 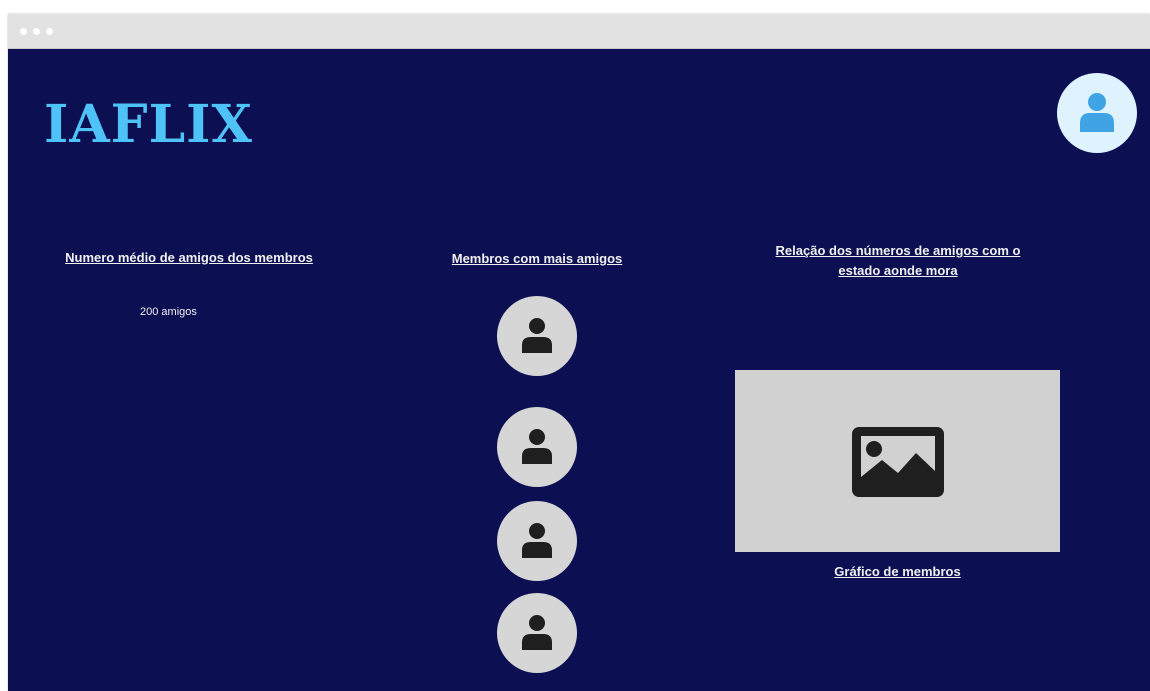 What do you see at coordinates (148, 124) in the screenshot?
I see `app-logo: IAFLIX` at bounding box center [148, 124].